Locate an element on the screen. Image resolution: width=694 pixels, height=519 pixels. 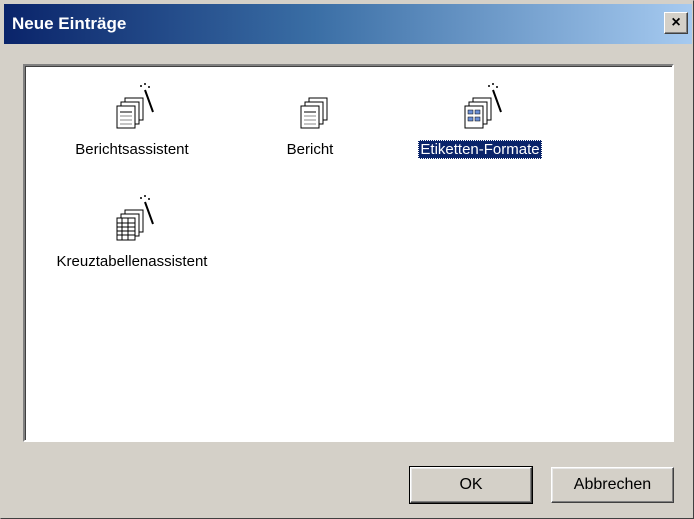
list-item-label: Bericht is located at coordinates (310, 149).